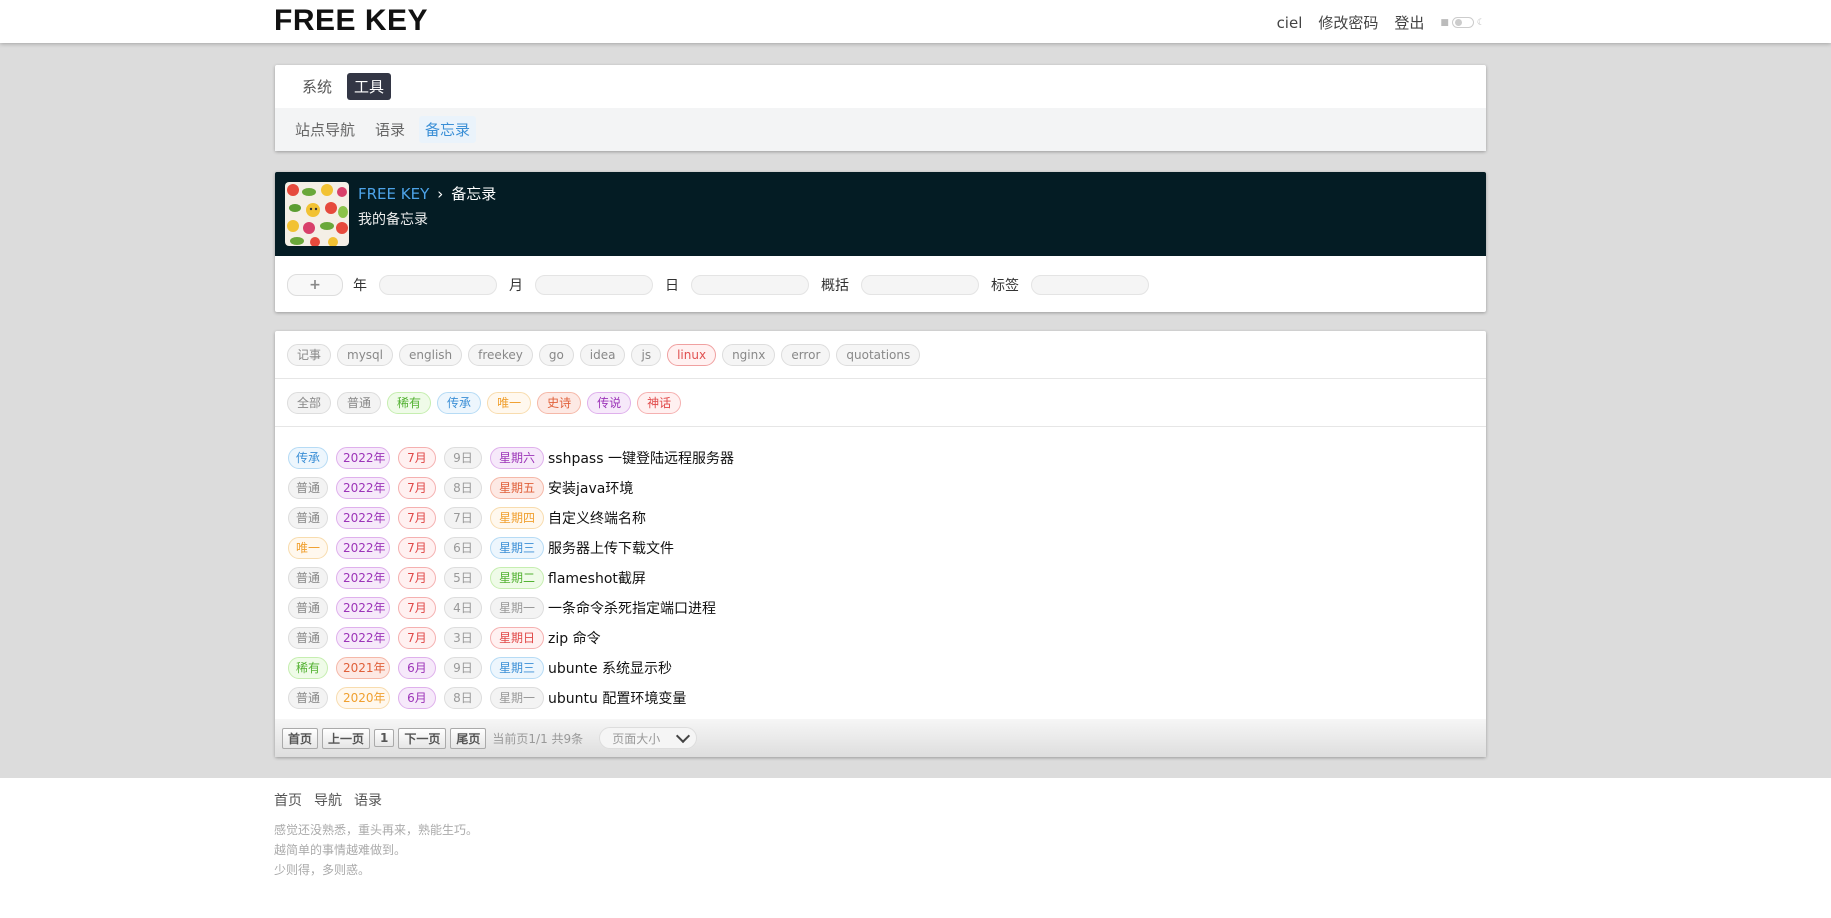  I want to click on sub-nav-site-nav: 站点导航, so click(328, 129).